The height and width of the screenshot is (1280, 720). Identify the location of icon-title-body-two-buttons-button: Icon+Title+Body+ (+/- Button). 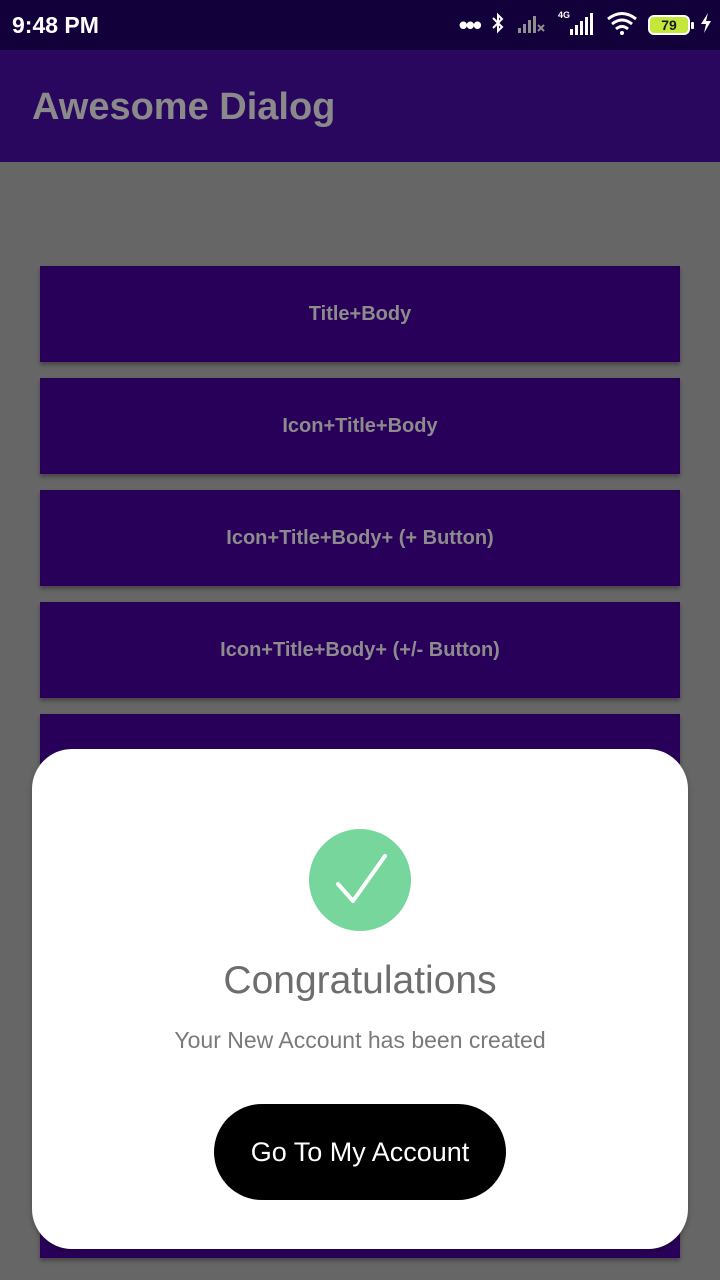
(360, 650).